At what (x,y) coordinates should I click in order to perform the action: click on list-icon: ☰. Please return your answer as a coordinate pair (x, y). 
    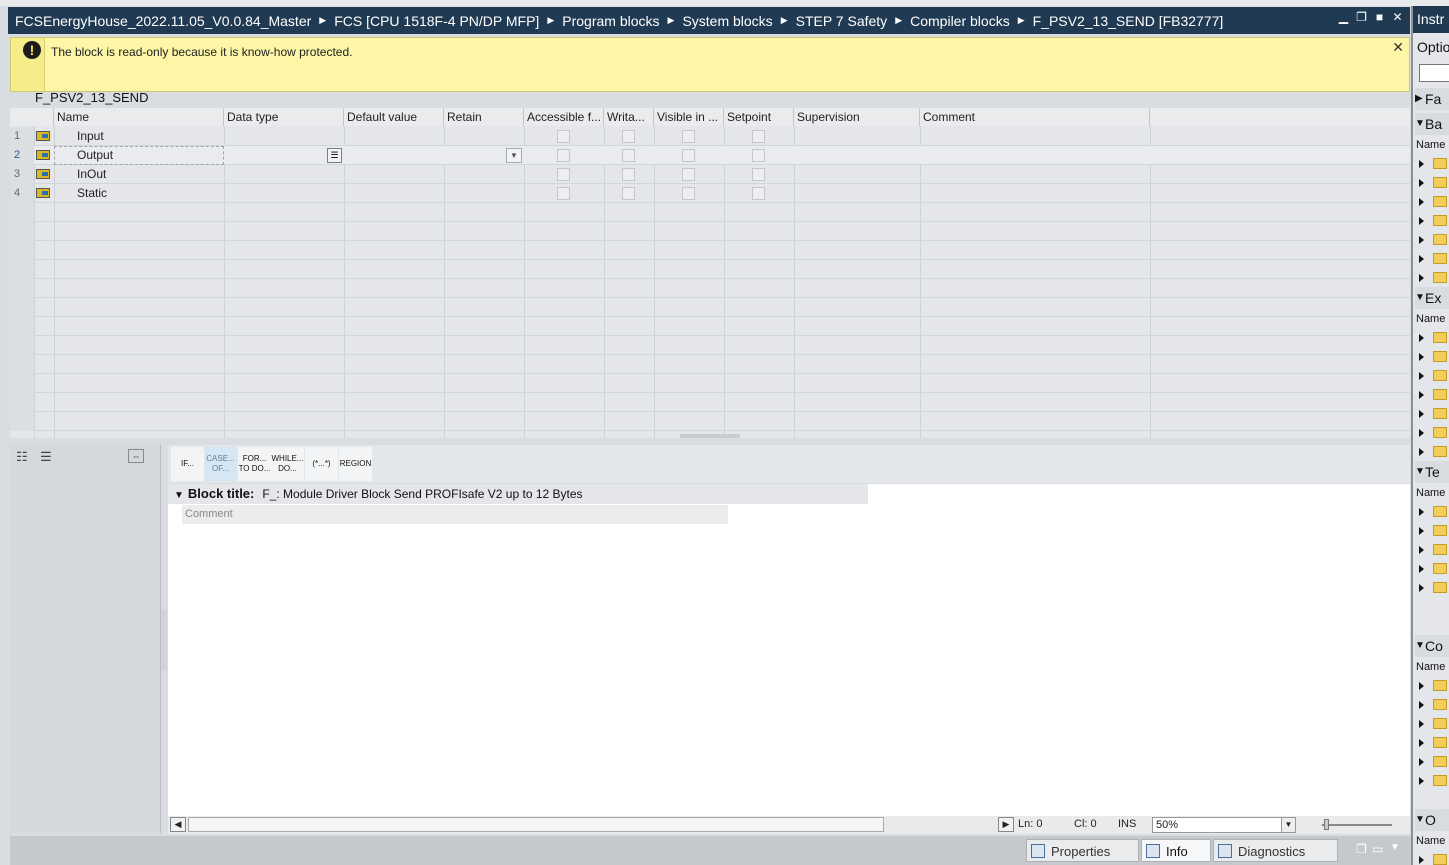
    Looking at the image, I should click on (46, 457).